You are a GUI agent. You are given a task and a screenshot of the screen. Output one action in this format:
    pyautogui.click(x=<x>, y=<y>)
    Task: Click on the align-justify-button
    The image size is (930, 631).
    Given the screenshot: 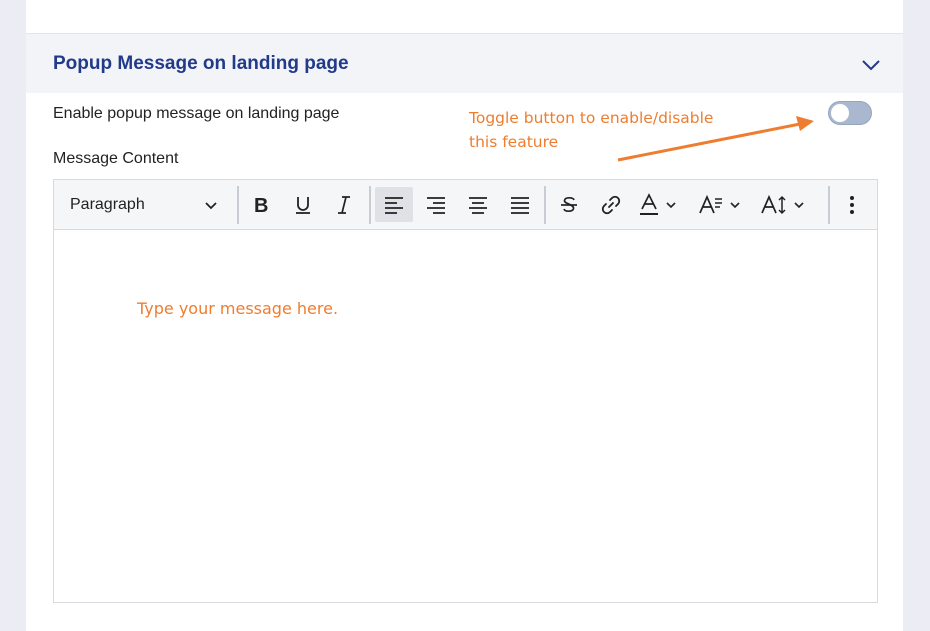 What is the action you would take?
    pyautogui.click(x=520, y=204)
    